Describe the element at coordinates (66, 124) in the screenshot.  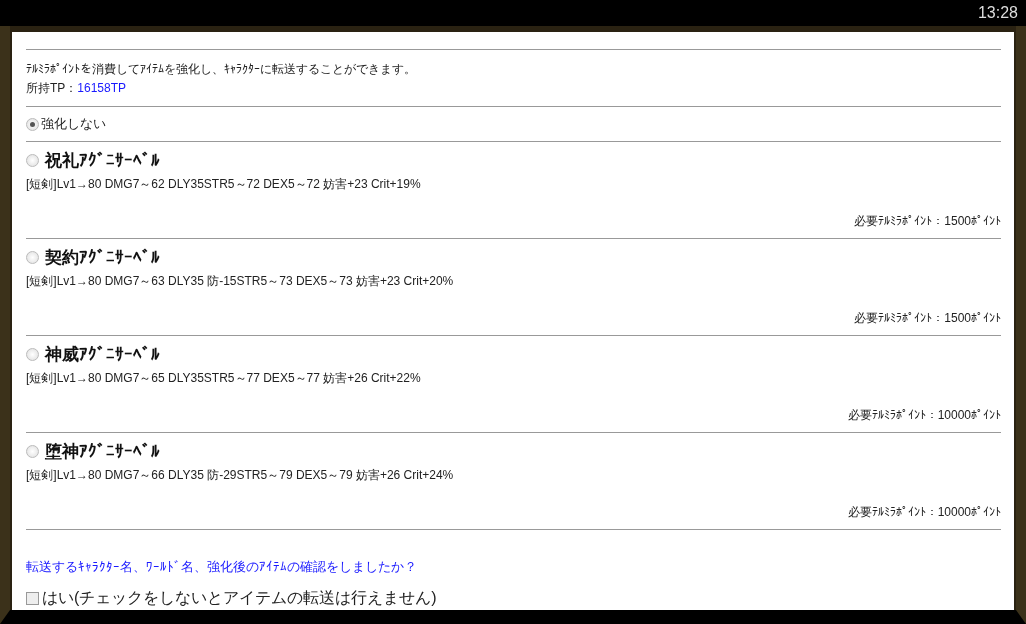
I see `radio-option: 強化しない` at that location.